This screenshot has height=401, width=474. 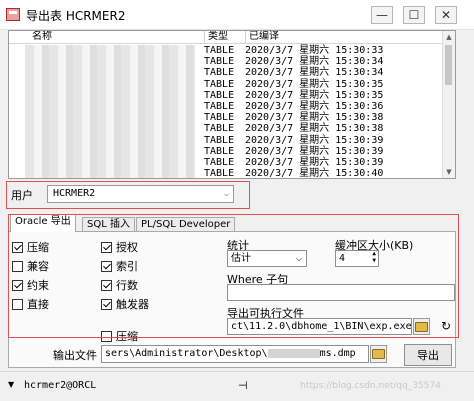 I want to click on row-compiled-date: 2020/3/7 星期六 15:30:38, so click(x=314, y=129).